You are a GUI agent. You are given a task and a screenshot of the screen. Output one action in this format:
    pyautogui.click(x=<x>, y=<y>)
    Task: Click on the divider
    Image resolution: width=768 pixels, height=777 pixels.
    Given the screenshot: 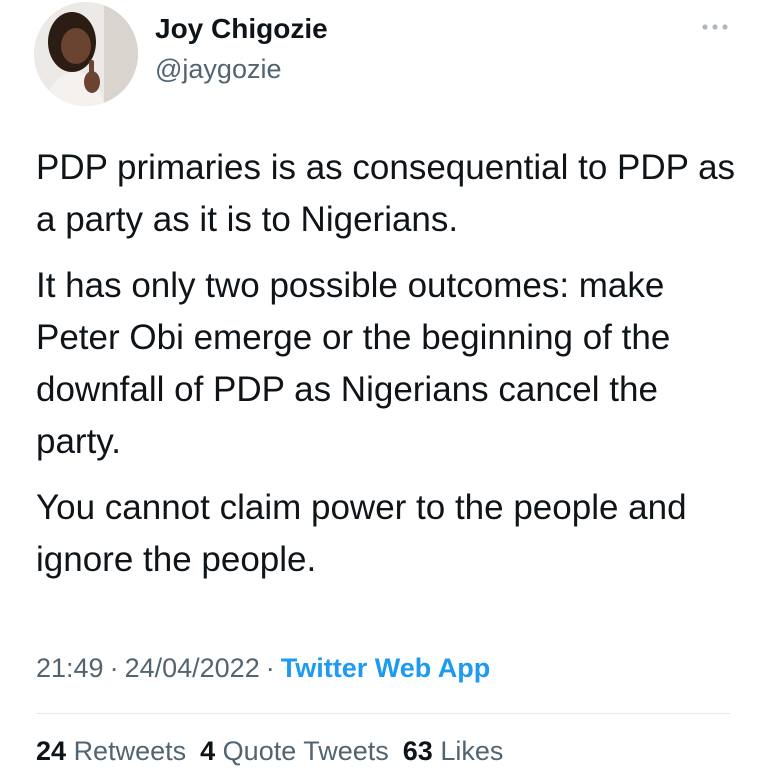 What is the action you would take?
    pyautogui.click(x=383, y=713)
    